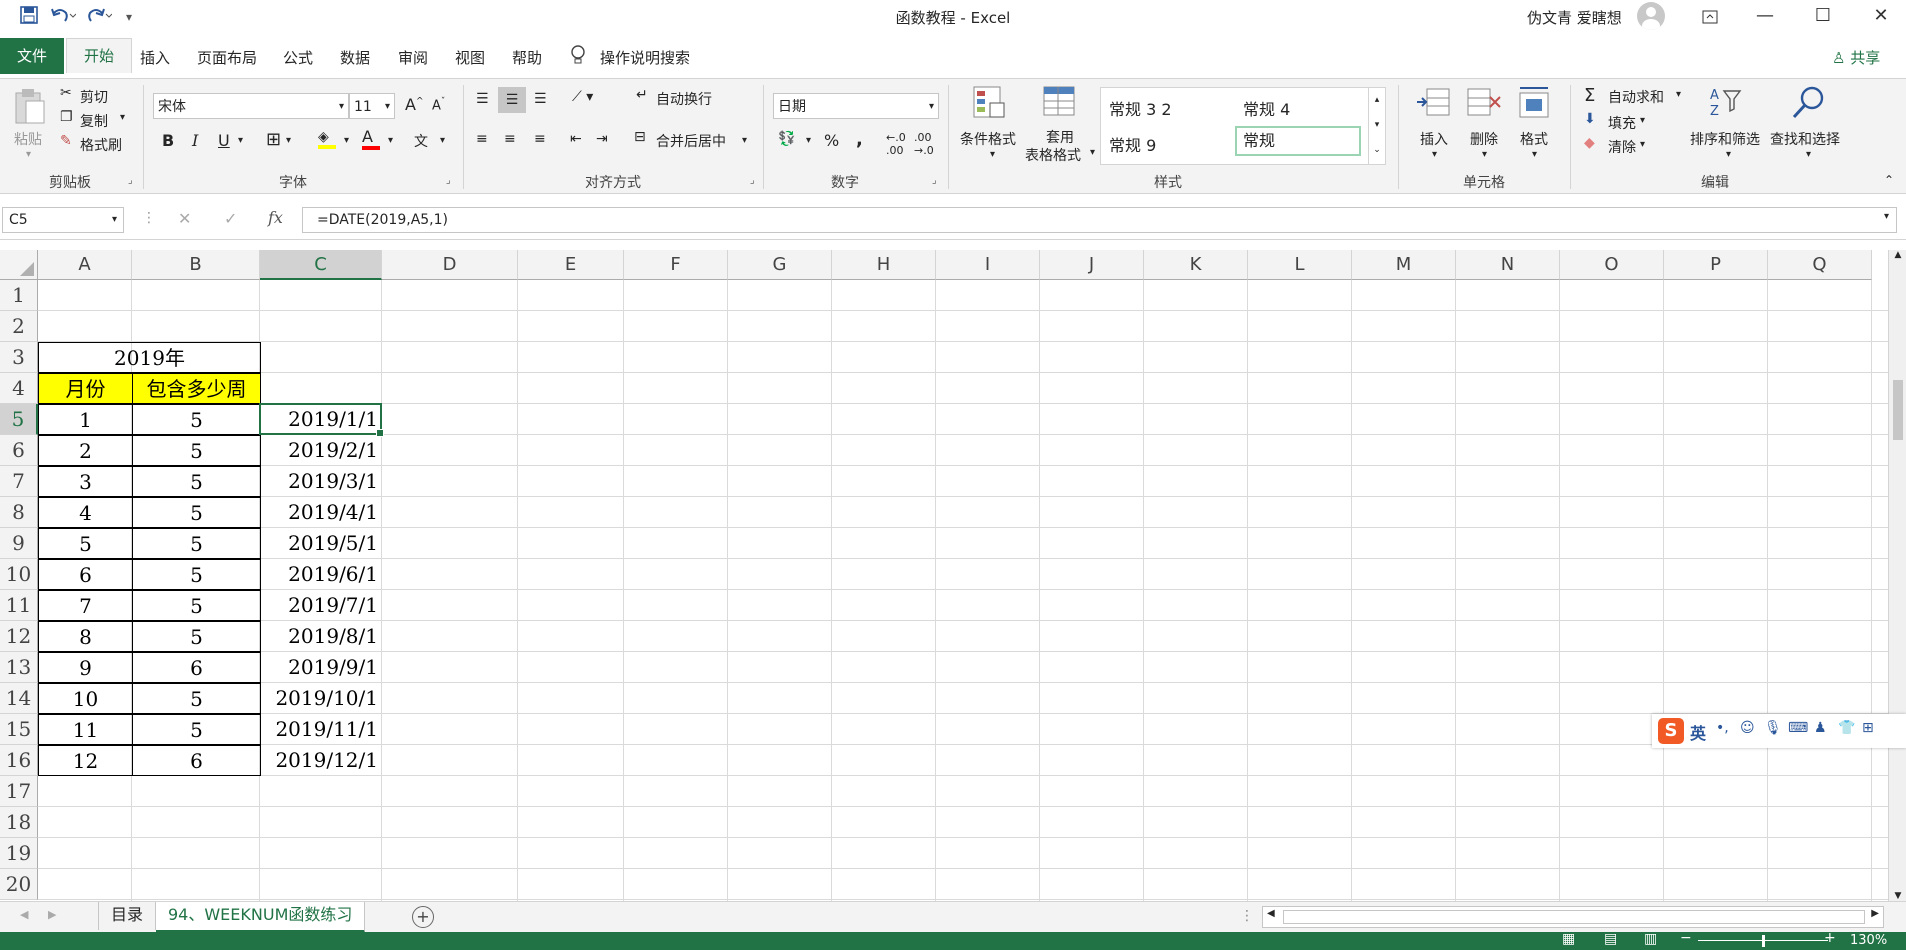 The height and width of the screenshot is (950, 1906). What do you see at coordinates (19, 419) in the screenshot?
I see `row-header: 5` at bounding box center [19, 419].